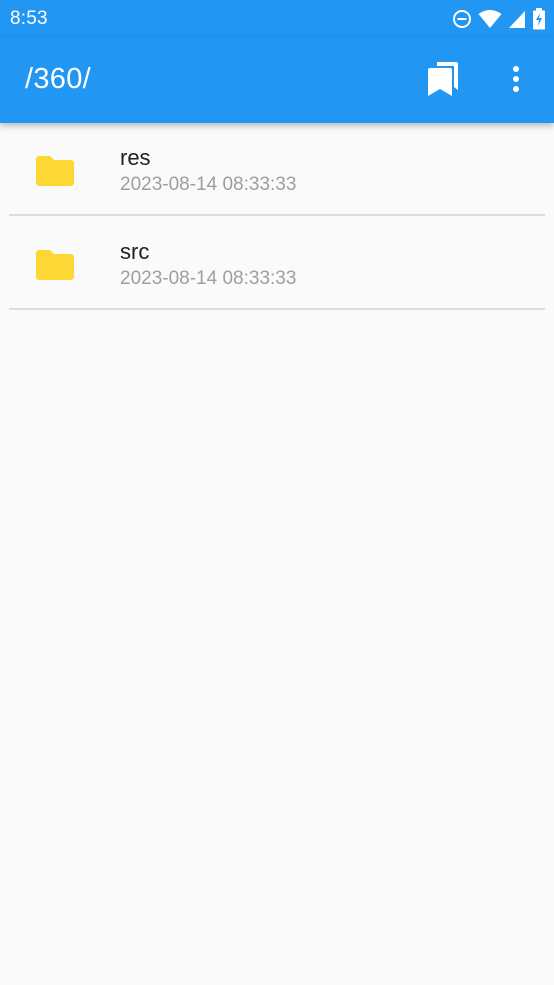 This screenshot has width=554, height=985. Describe the element at coordinates (277, 19) in the screenshot. I see `status-bar: 8:53` at that location.